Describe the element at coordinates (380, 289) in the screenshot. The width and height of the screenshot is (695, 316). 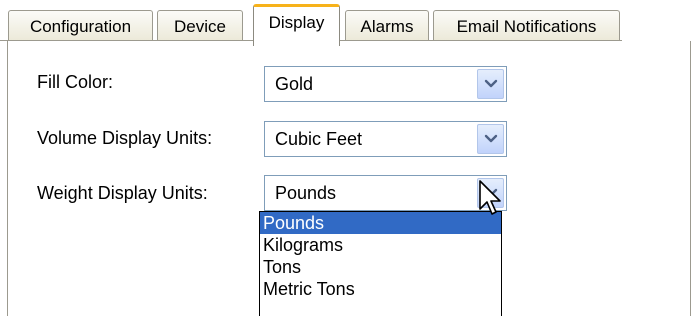
I see `option-metric-tons: Metric Tons` at that location.